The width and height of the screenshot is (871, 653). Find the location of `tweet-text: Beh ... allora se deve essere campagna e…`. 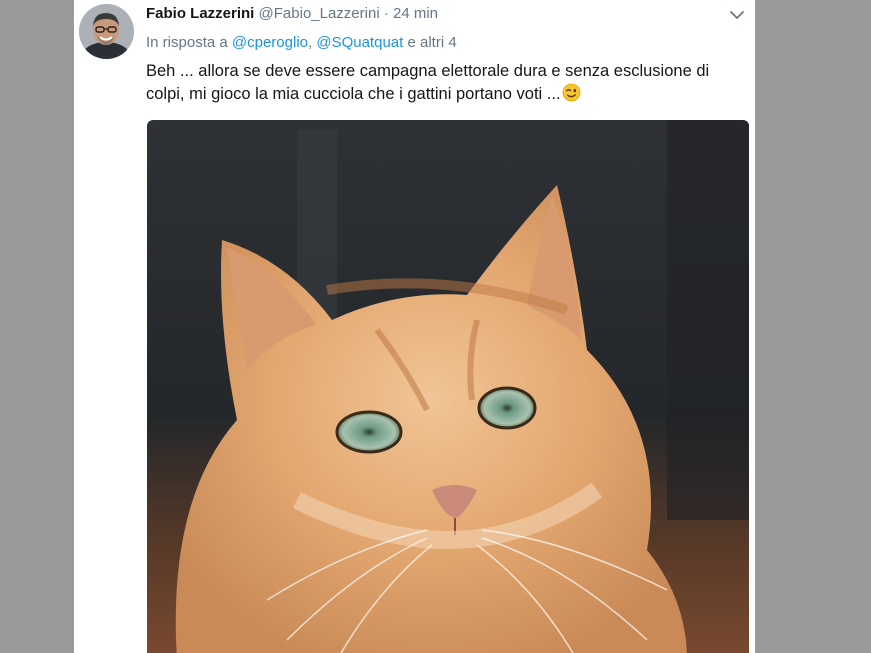

tweet-text: Beh ... allora se deve essere campagna e… is located at coordinates (441, 84).